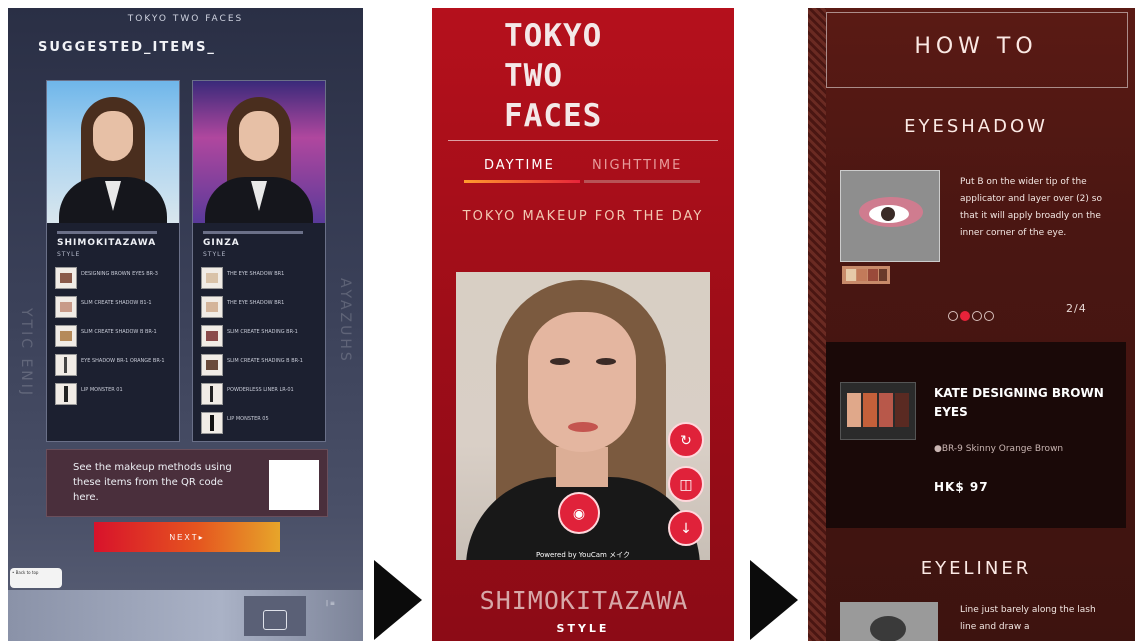  I want to click on product-item: SLIM CREATE SHADING BR-1, so click(260, 336).